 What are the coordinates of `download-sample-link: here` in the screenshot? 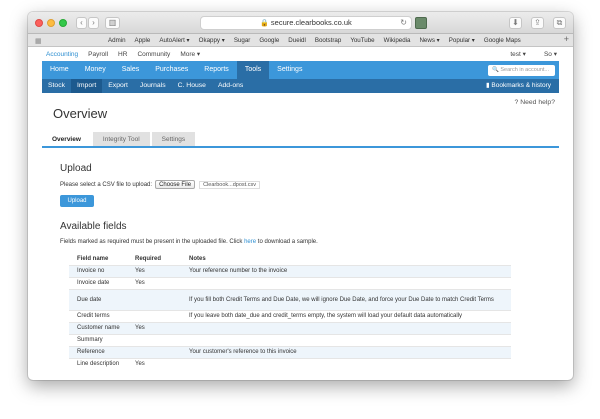 It's located at (250, 242).